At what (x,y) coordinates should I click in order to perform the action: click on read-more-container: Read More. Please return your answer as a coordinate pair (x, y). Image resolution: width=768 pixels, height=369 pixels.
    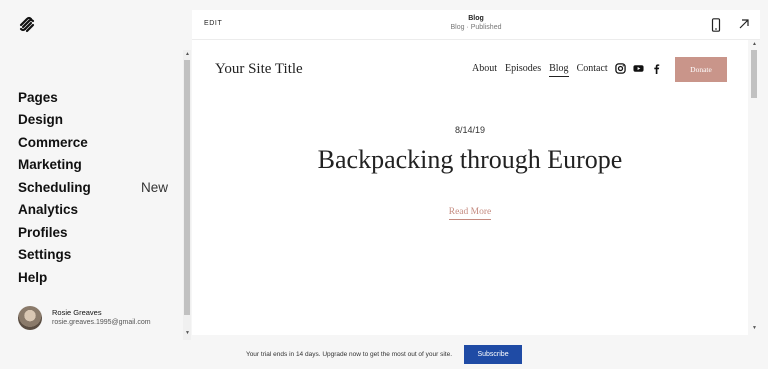
    Looking at the image, I should click on (470, 210).